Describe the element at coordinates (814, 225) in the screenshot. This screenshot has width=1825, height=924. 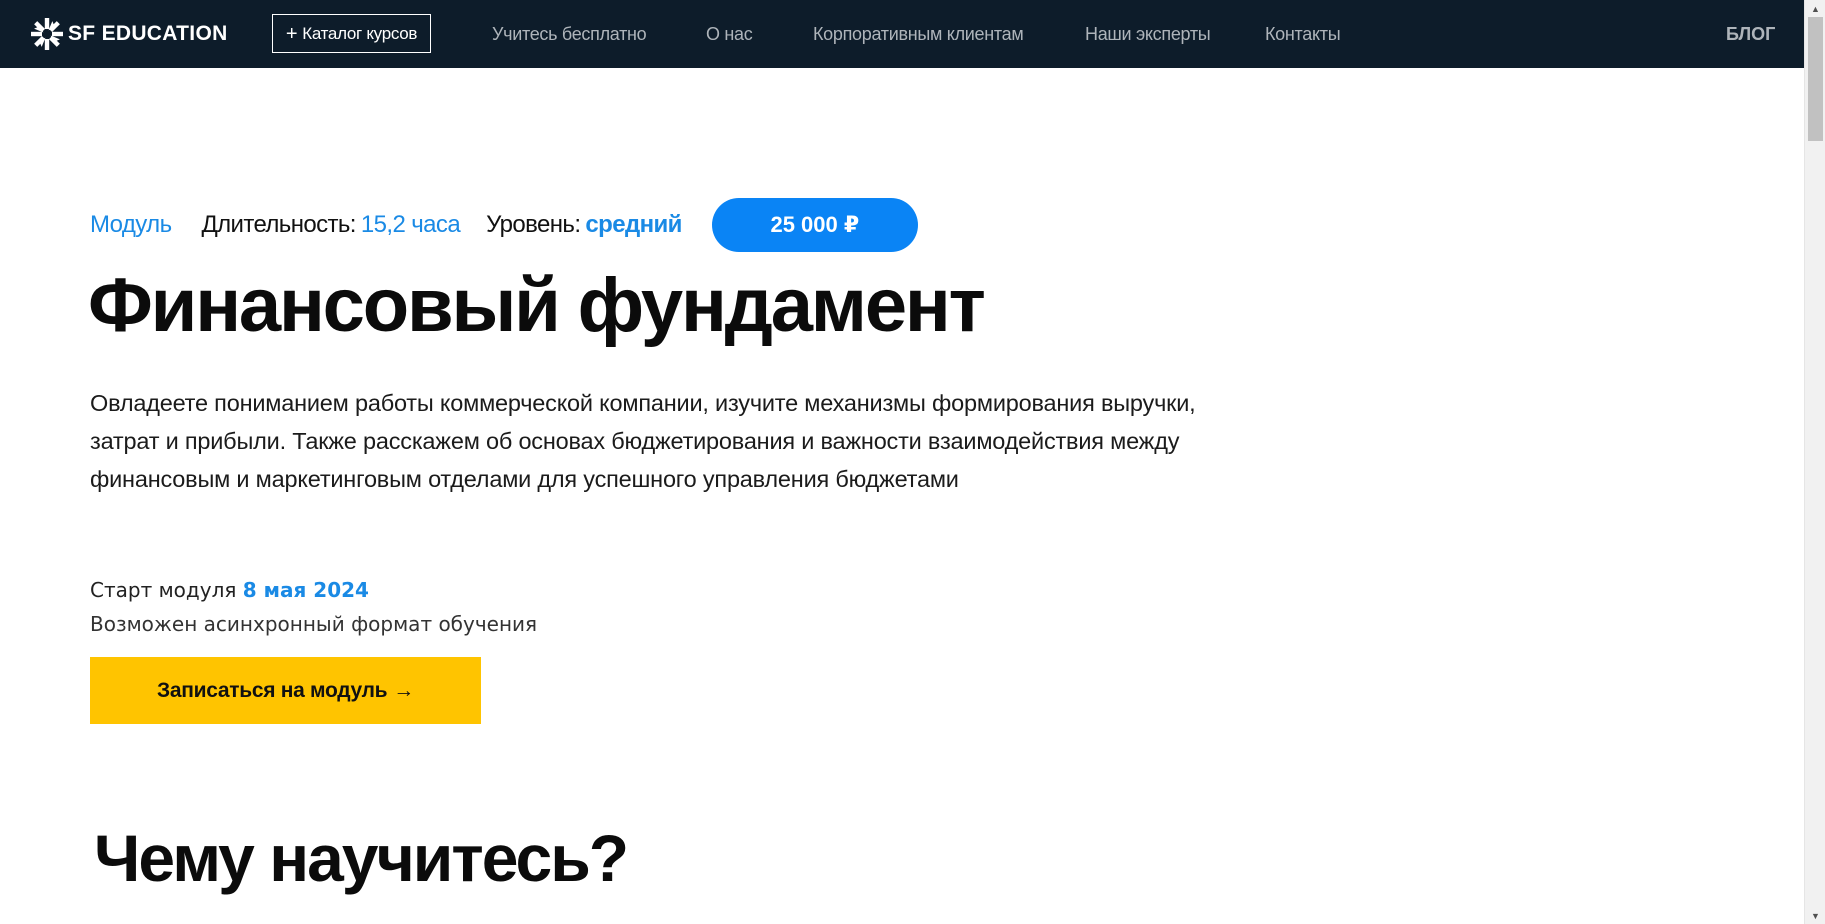
I see `price-badge: 25 000 ₽` at that location.